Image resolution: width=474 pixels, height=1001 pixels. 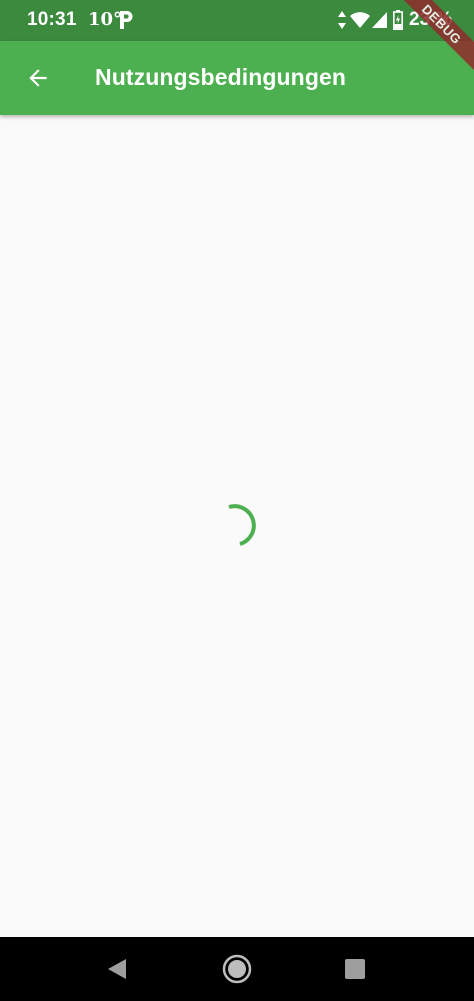 What do you see at coordinates (105, 19) in the screenshot?
I see `status-weather: 10°` at bounding box center [105, 19].